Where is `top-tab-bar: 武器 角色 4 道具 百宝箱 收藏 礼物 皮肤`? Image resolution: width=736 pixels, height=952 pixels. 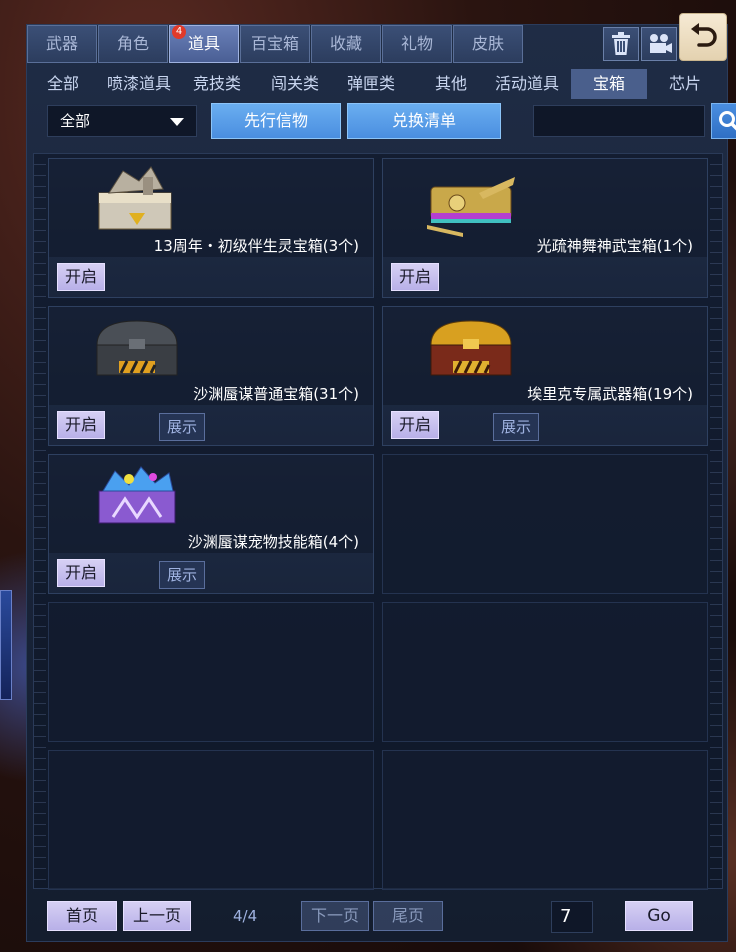 top-tab-bar: 武器 角色 4 道具 百宝箱 收藏 礼物 皮肤 is located at coordinates (275, 44).